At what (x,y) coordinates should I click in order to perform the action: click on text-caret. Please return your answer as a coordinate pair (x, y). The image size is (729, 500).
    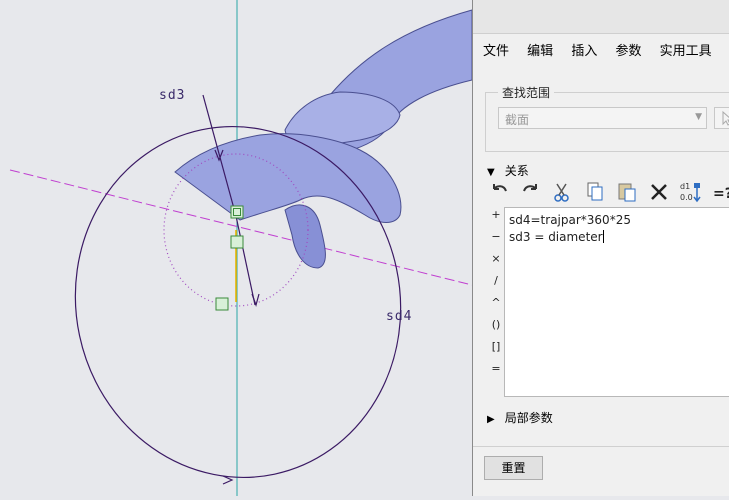
    Looking at the image, I should click on (603, 236).